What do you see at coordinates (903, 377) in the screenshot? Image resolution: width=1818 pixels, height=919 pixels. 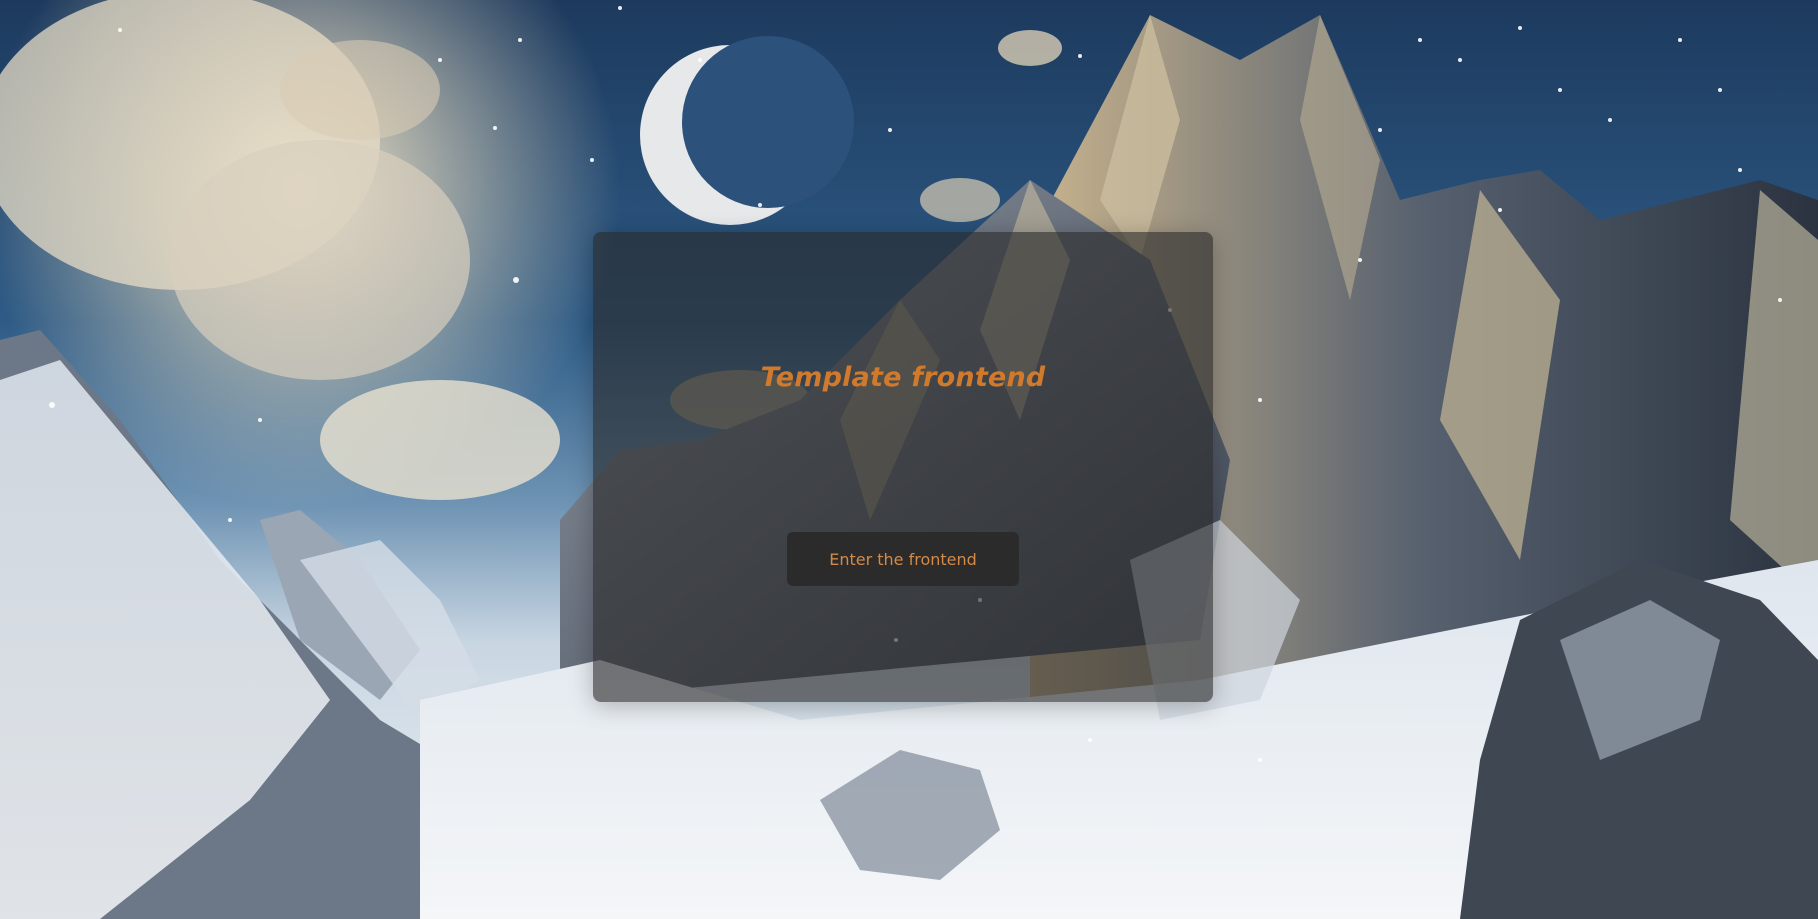 I see `page-title: Template frontend` at bounding box center [903, 377].